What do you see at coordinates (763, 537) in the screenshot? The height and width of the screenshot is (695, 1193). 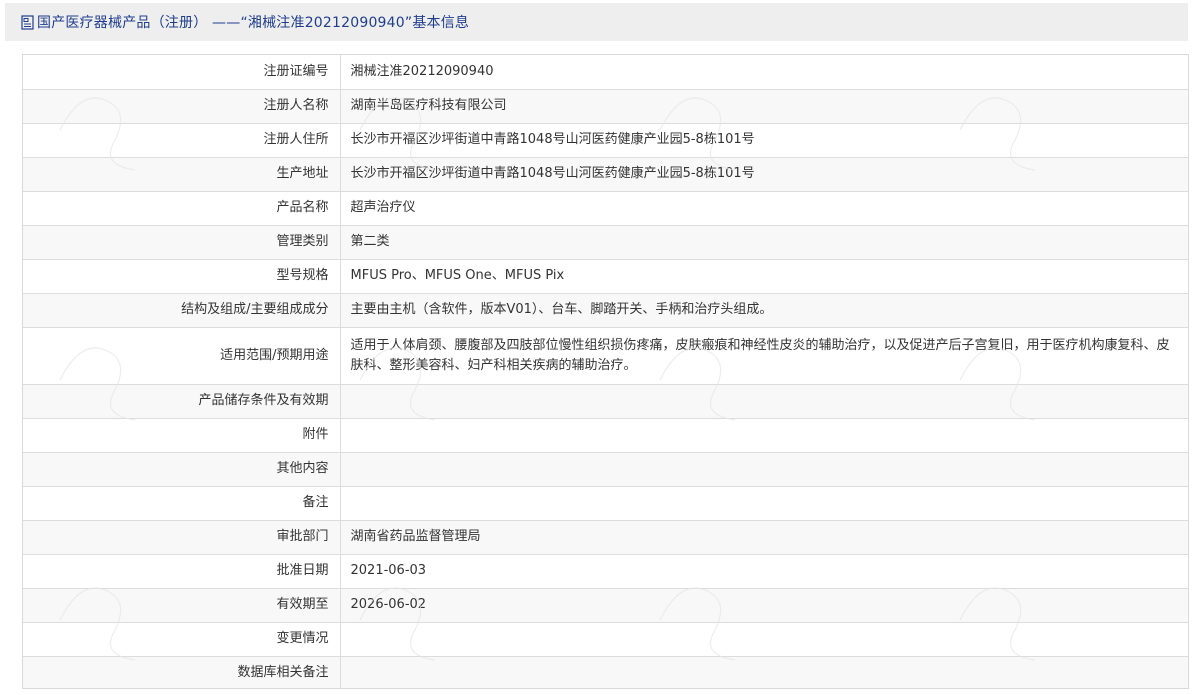 I see `row-value: 湖南省药品监督管理局` at bounding box center [763, 537].